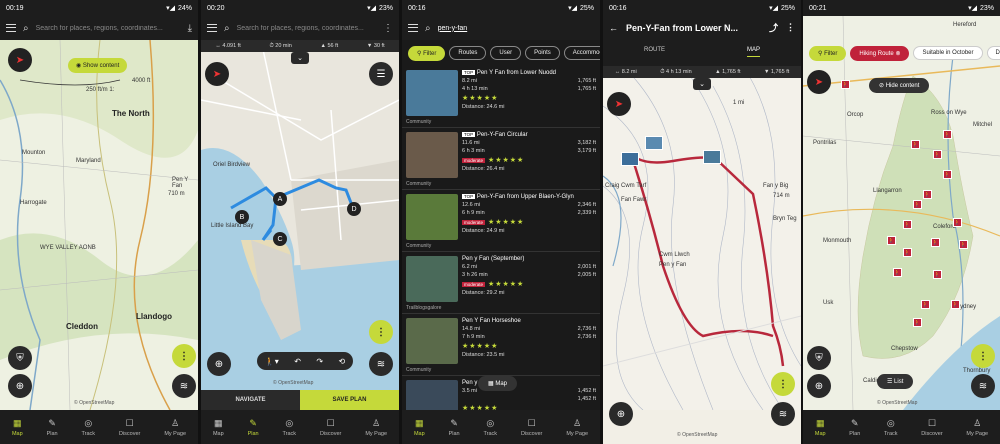 This screenshot has height=444, width=1000. Describe the element at coordinates (613, 28) in the screenshot. I see `back-arrow-icon: ←` at that location.